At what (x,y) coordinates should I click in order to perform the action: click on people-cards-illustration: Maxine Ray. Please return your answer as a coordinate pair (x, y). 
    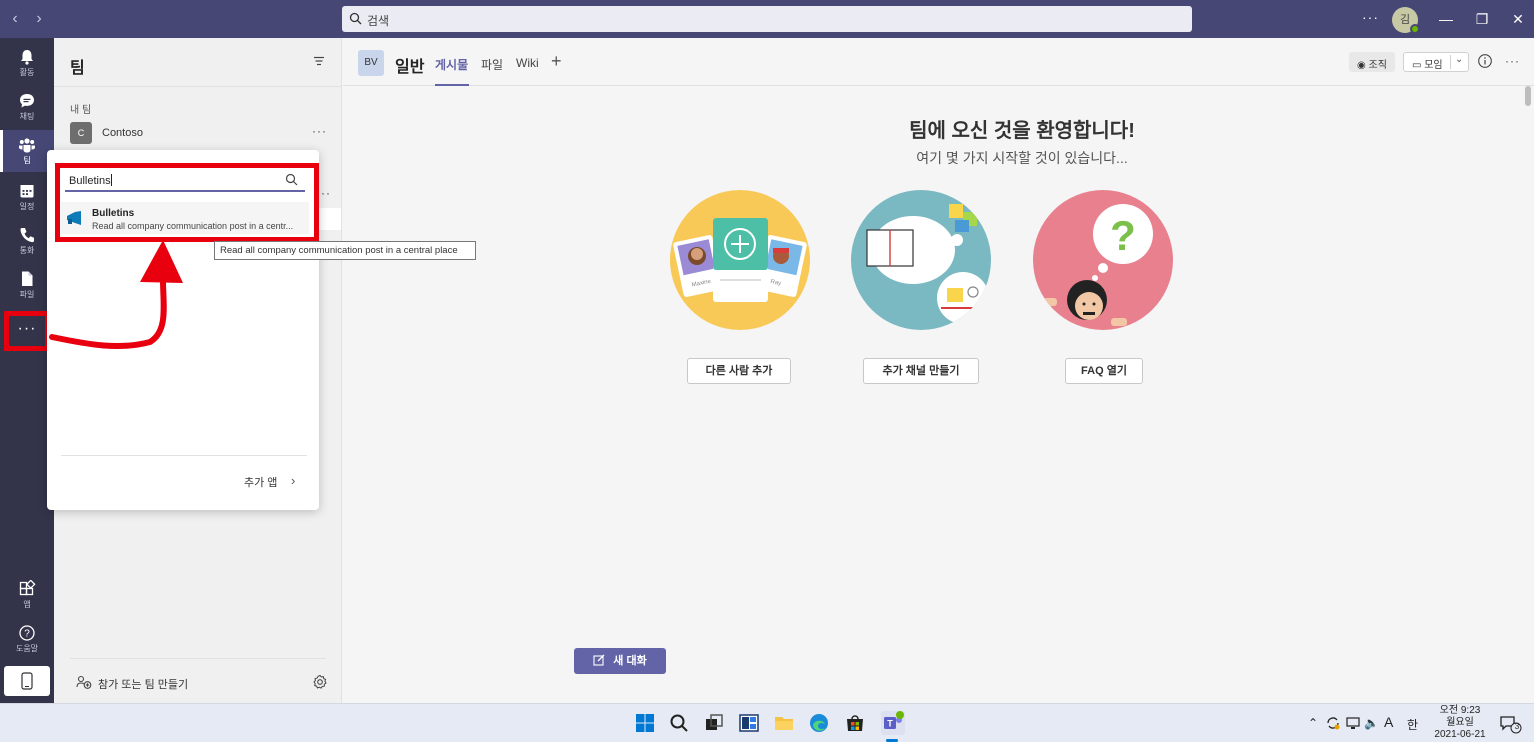
    Looking at the image, I should click on (740, 260).